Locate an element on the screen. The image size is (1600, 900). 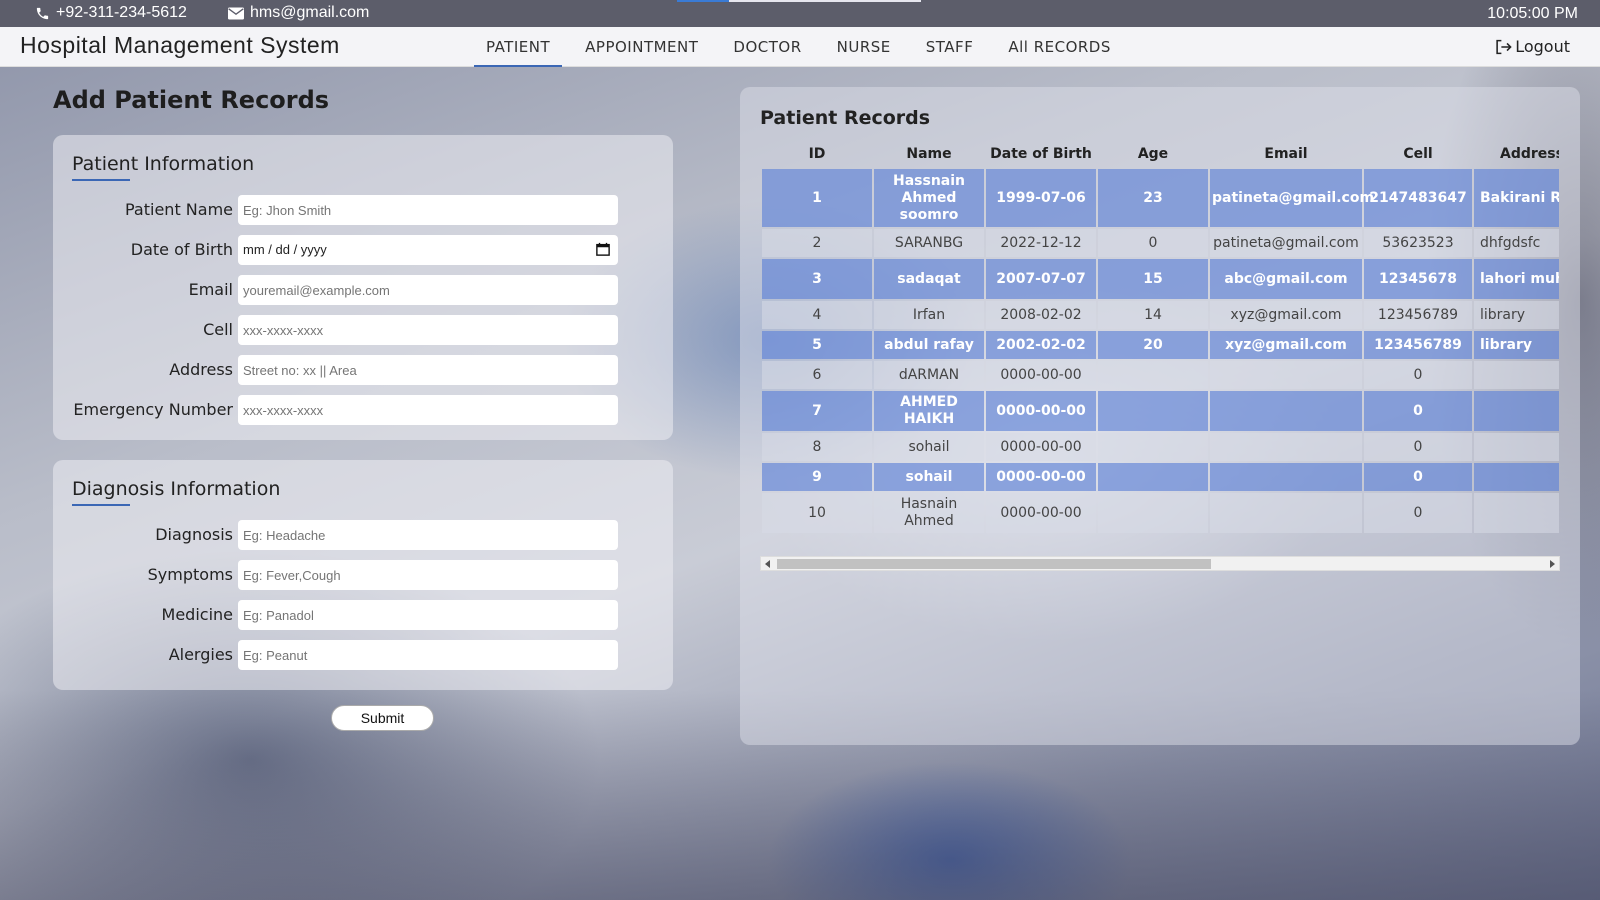
nav-staff: STAFF is located at coordinates (950, 47).